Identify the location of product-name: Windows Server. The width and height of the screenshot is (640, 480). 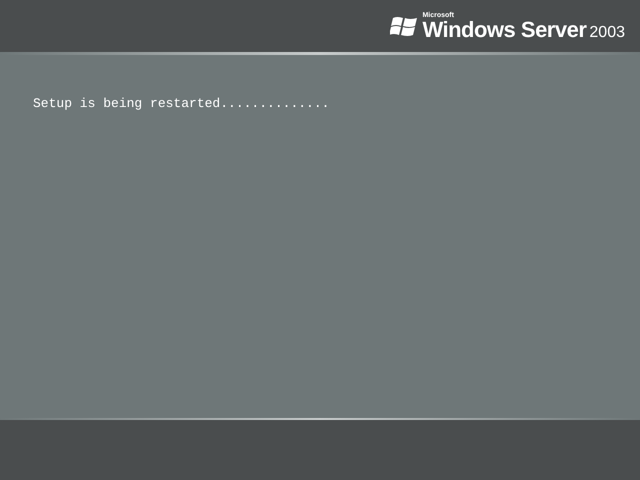
(504, 29).